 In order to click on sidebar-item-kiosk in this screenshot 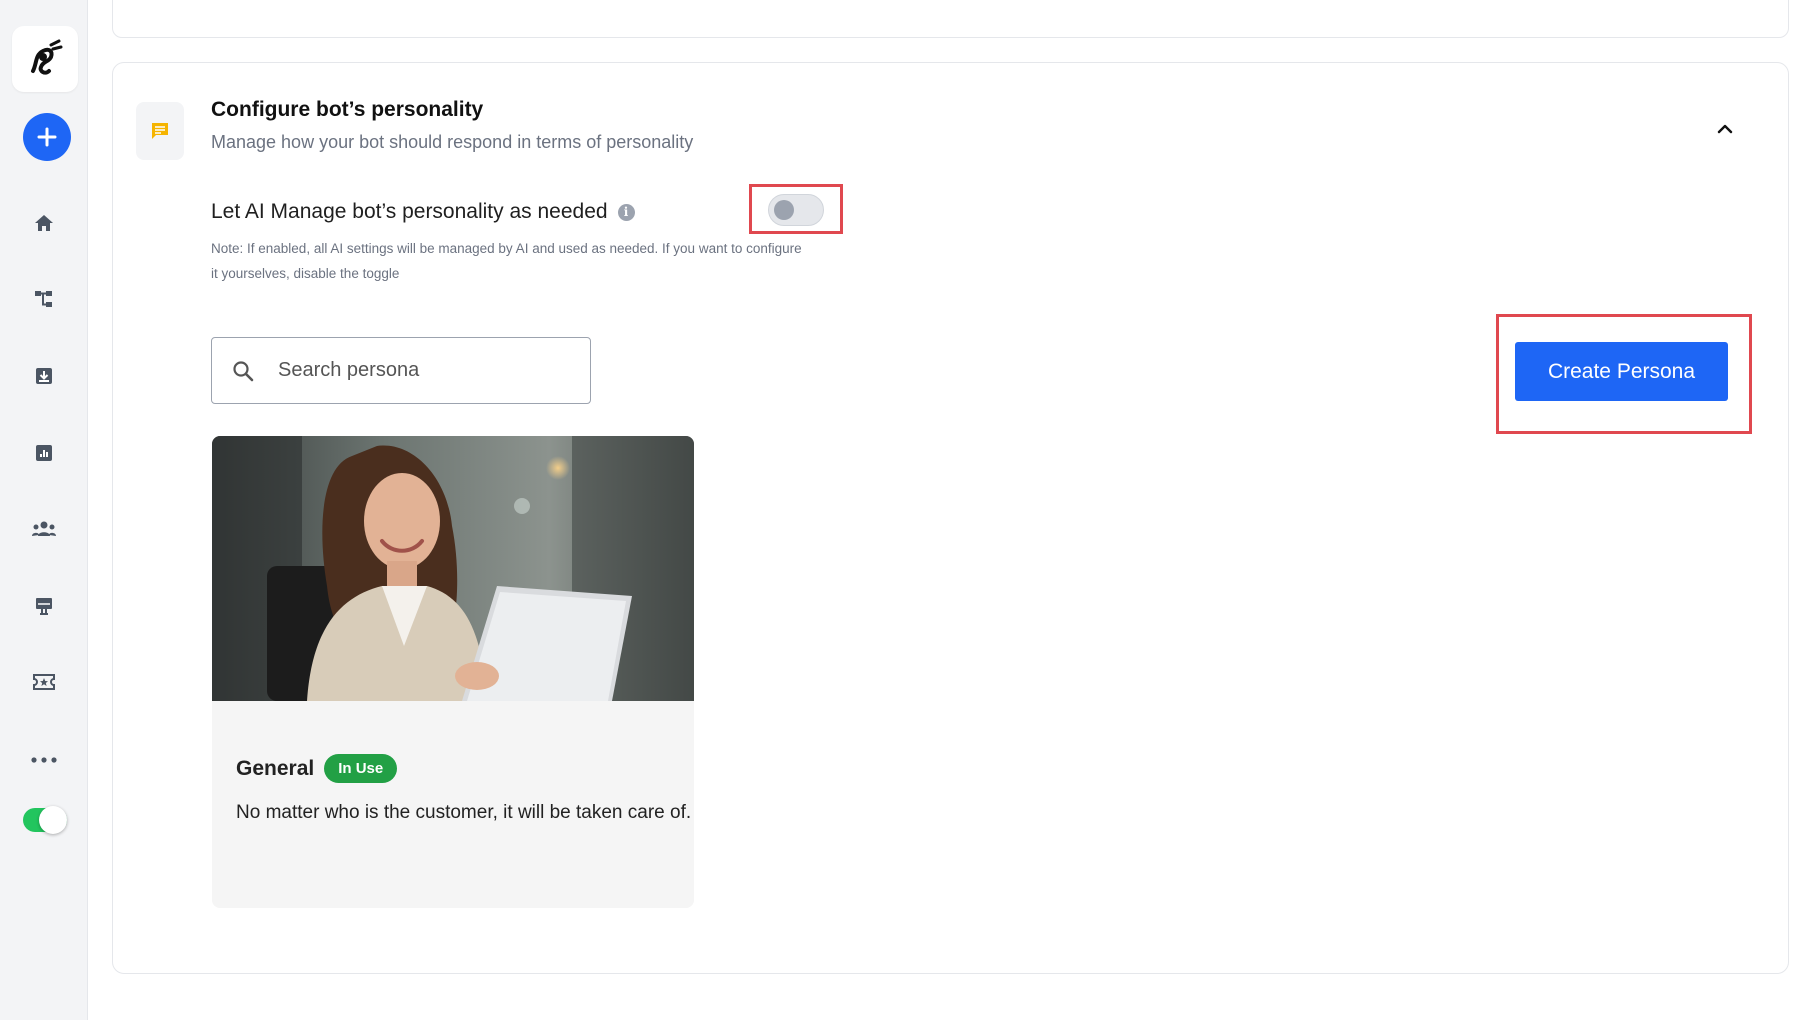, I will do `click(44, 606)`.